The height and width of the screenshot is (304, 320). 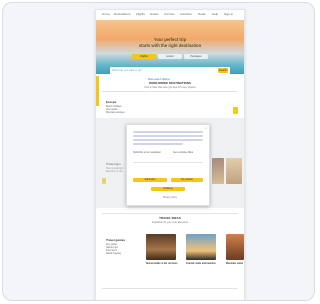 I want to click on nav-link-car-hire: Car hire, so click(x=169, y=14).